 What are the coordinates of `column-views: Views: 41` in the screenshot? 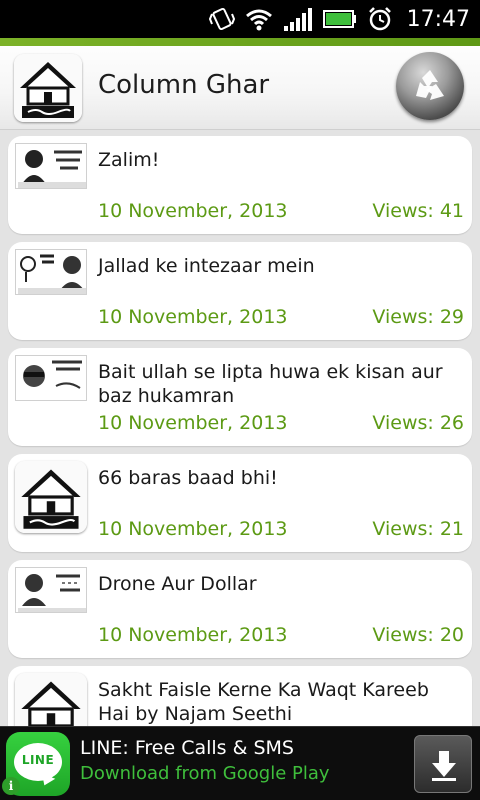 It's located at (418, 211).